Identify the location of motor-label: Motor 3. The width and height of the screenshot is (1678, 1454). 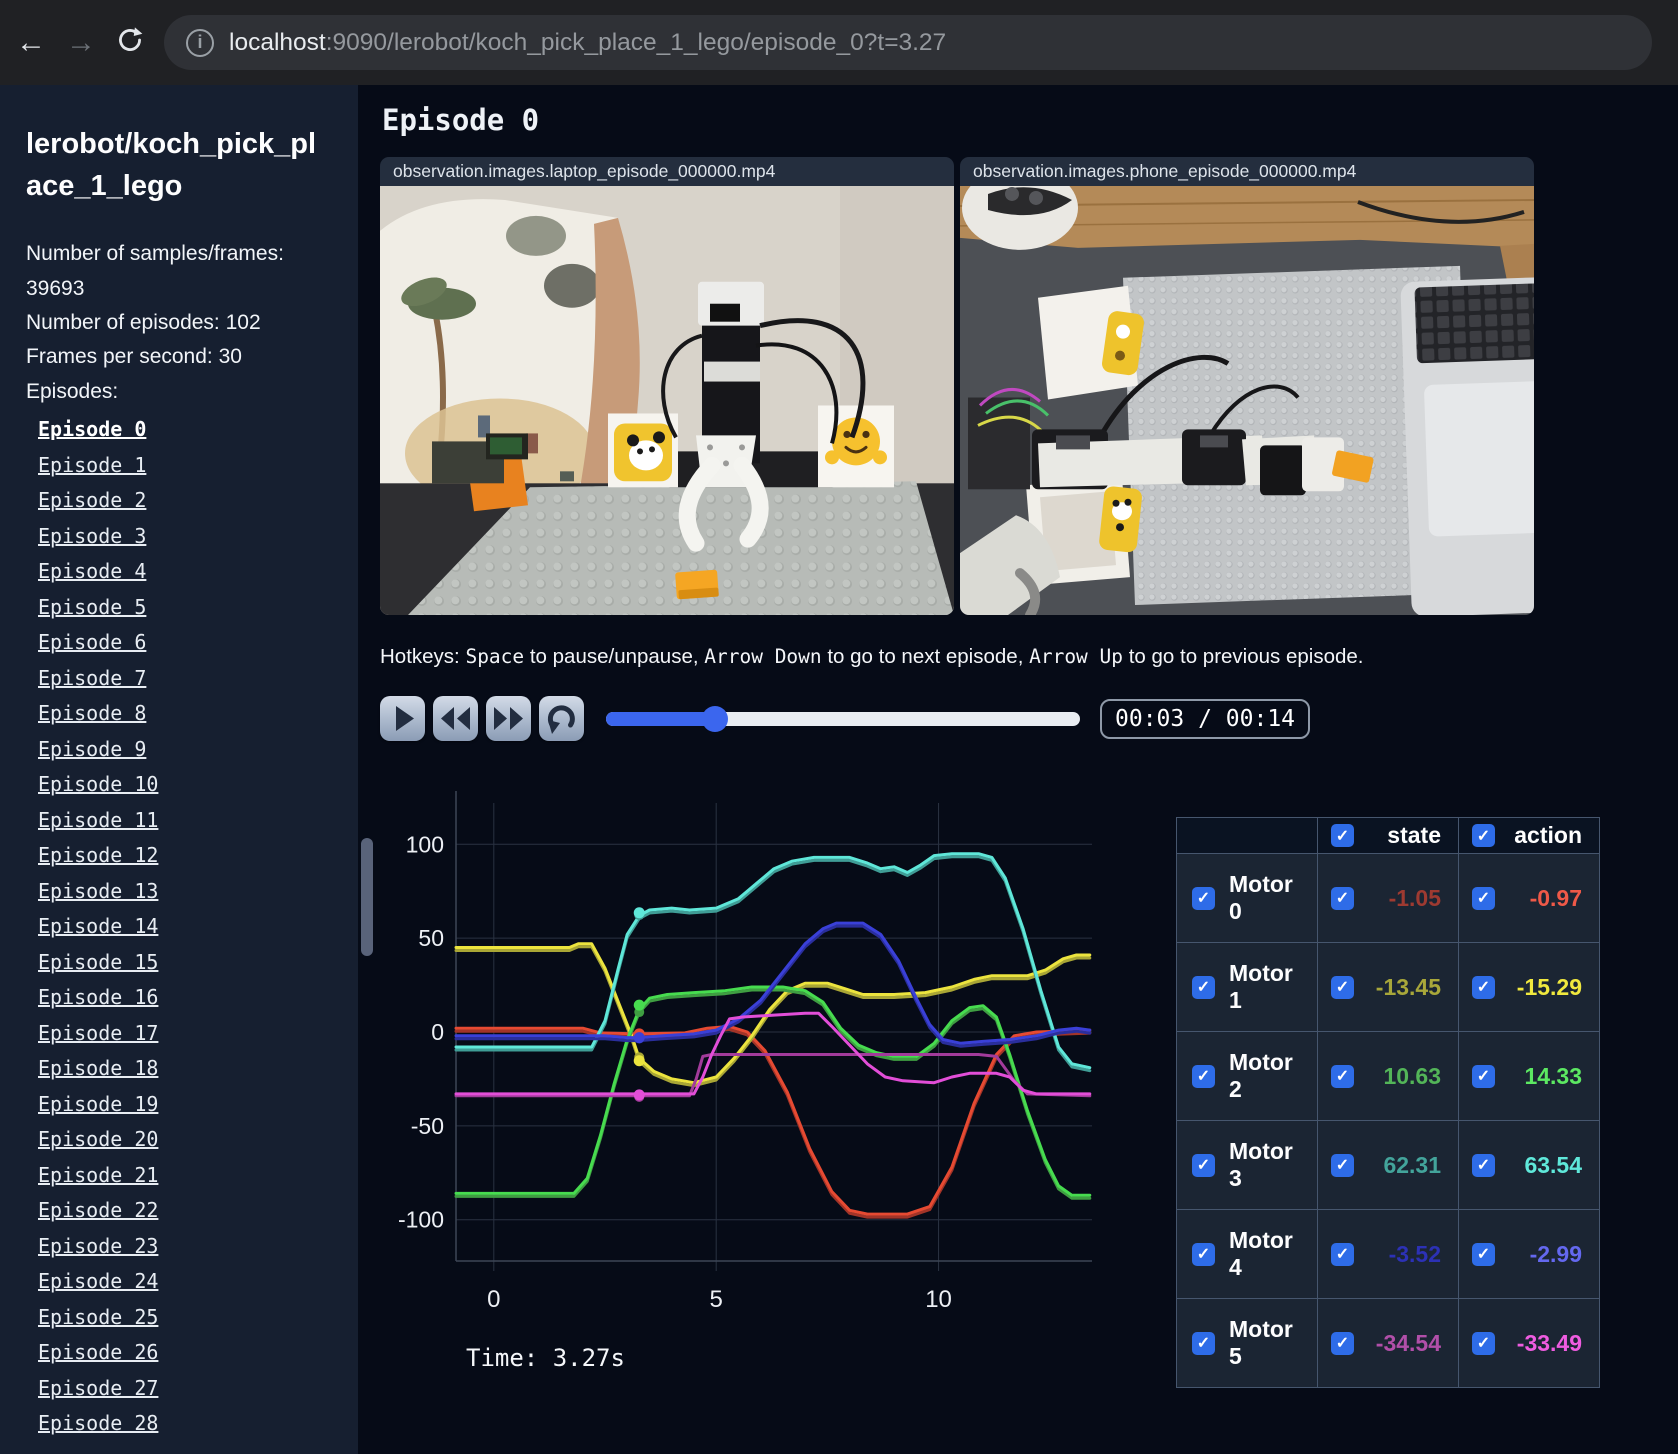
(1261, 1164).